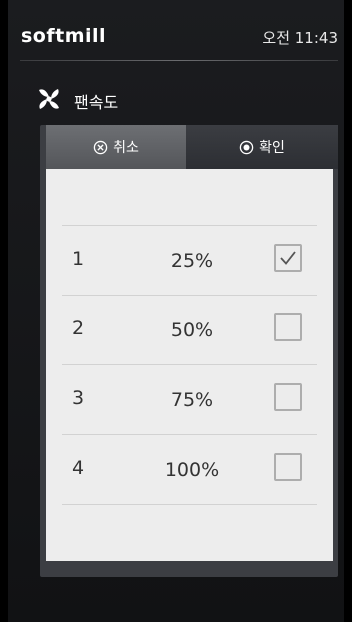 Image resolution: width=352 pixels, height=622 pixels. Describe the element at coordinates (272, 148) in the screenshot. I see `confirm-label: 확인` at that location.